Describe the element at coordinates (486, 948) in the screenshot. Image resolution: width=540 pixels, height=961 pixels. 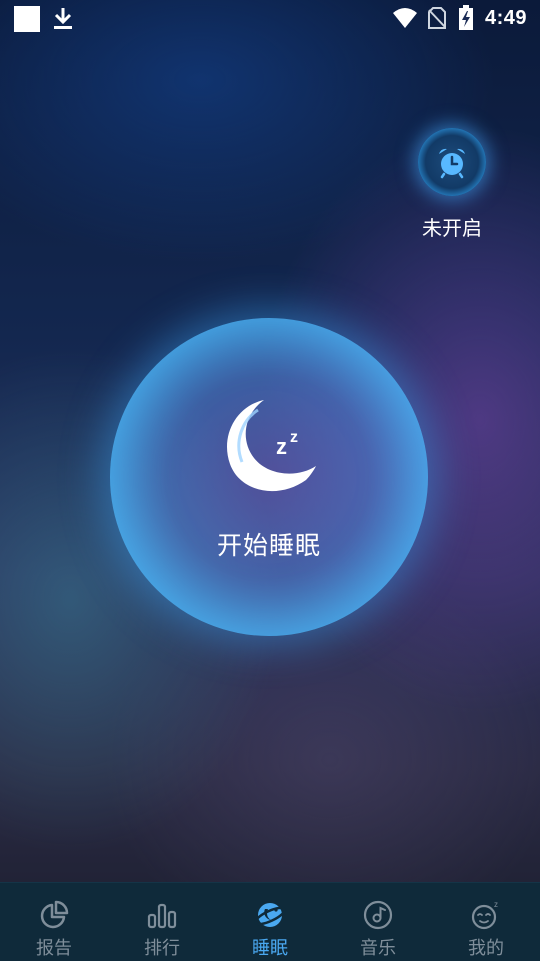
I see `nav-label-mine: 我的` at that location.